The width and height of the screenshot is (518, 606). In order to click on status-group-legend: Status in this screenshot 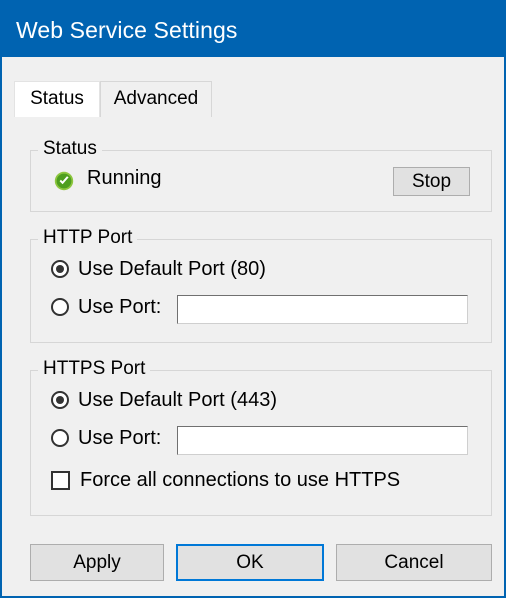, I will do `click(70, 149)`.